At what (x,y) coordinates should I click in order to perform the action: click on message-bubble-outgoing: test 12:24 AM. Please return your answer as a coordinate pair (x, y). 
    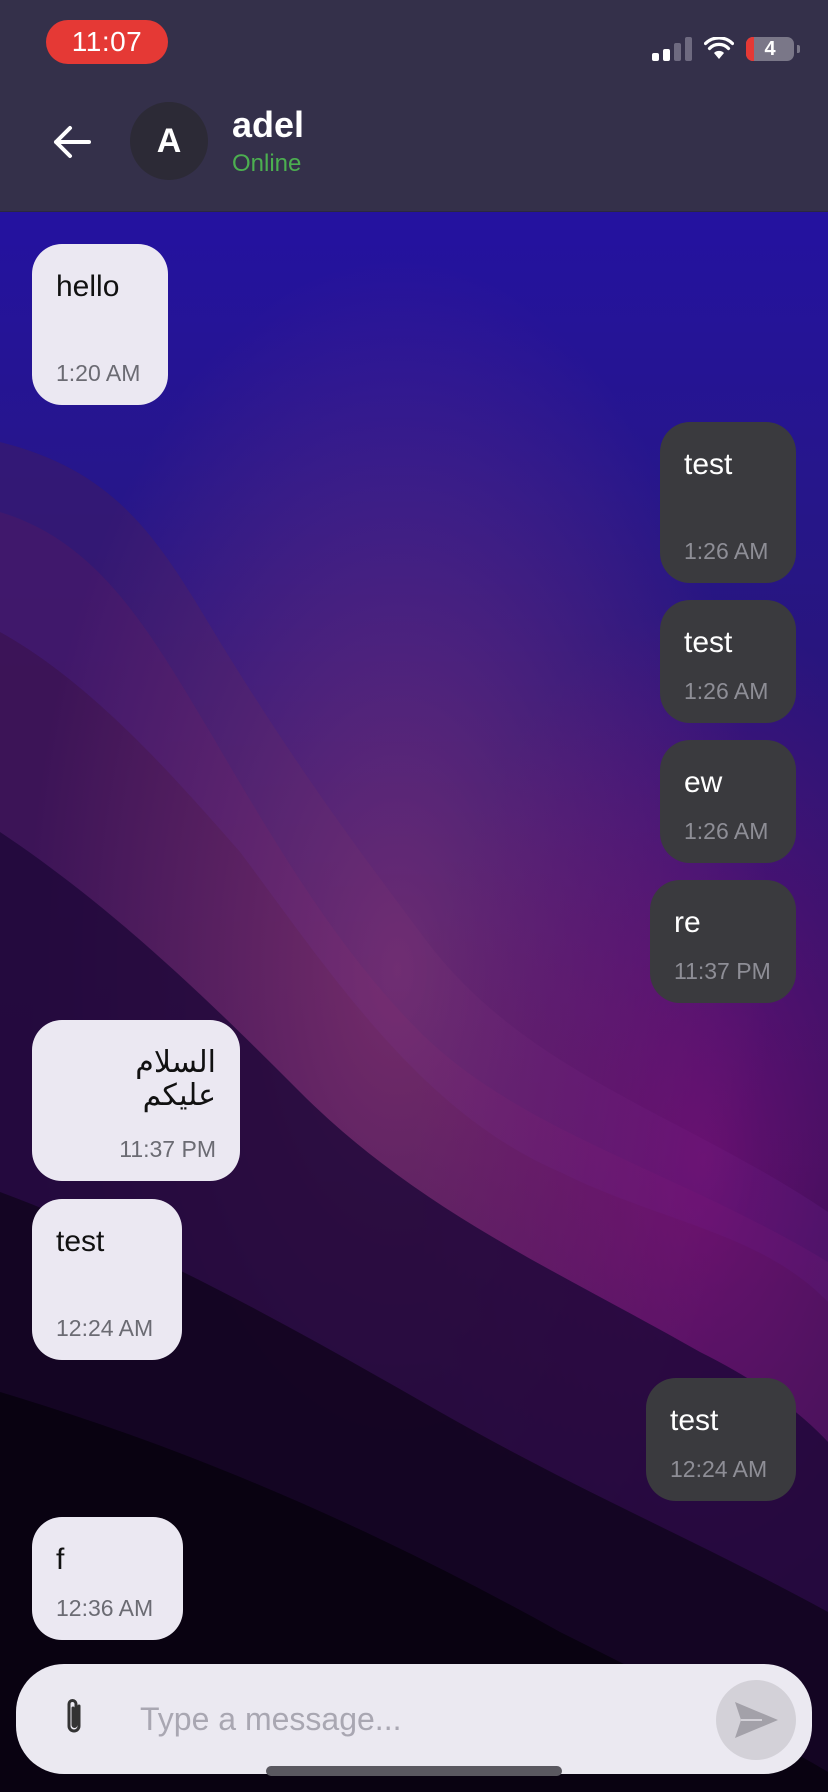
    Looking at the image, I should click on (721, 1439).